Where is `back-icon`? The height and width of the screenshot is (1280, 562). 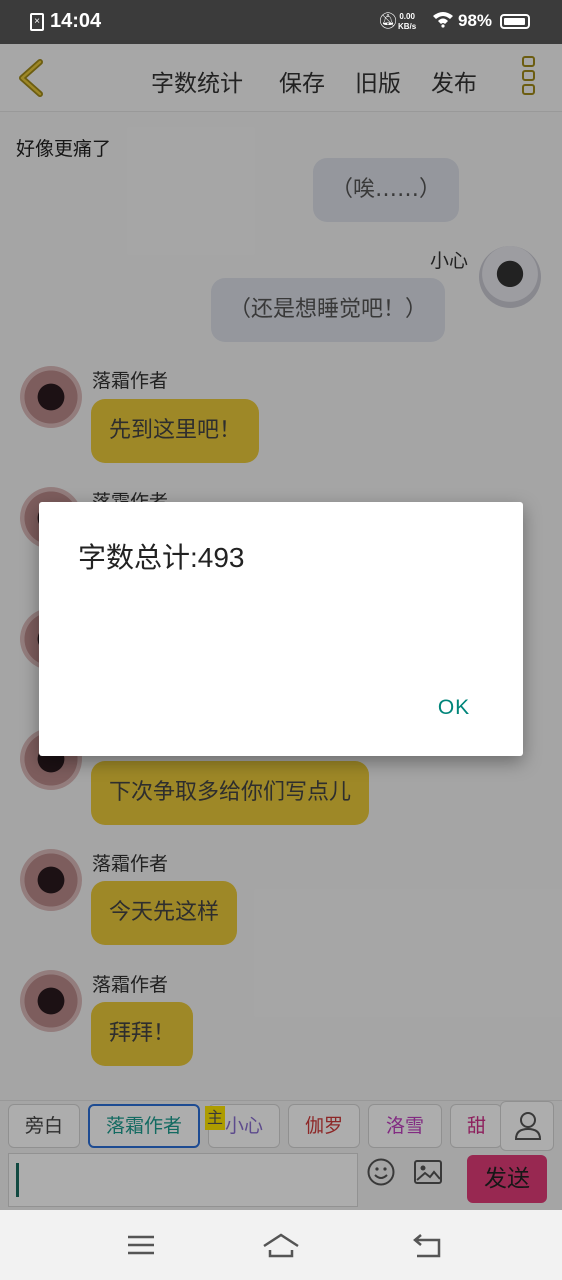 back-icon is located at coordinates (429, 1245).